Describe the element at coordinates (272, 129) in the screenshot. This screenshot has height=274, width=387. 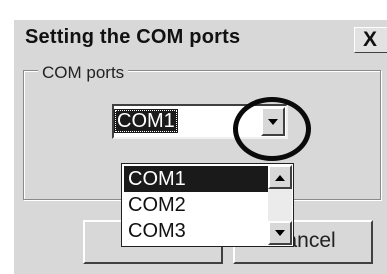
I see `annotation-circle` at that location.